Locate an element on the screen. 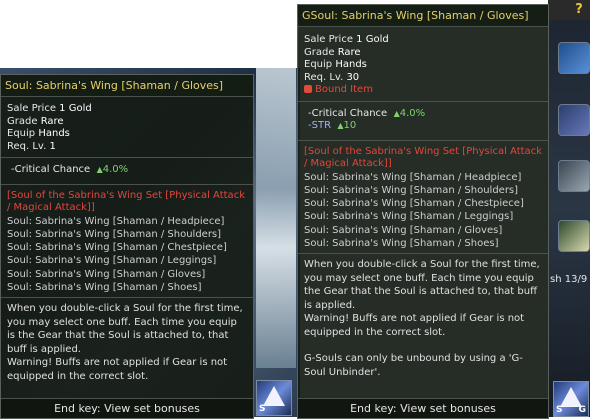 The width and height of the screenshot is (590, 419). tooltip-stats-section: -Critical Chance ▲4.0% -STR ▲10 is located at coordinates (423, 121).